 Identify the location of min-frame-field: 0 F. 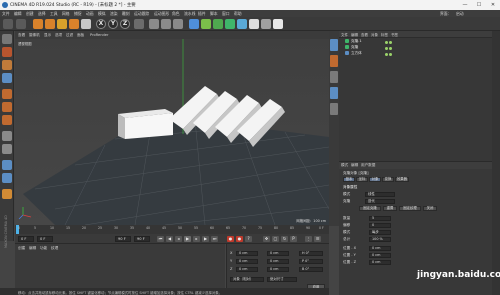
(45, 239).